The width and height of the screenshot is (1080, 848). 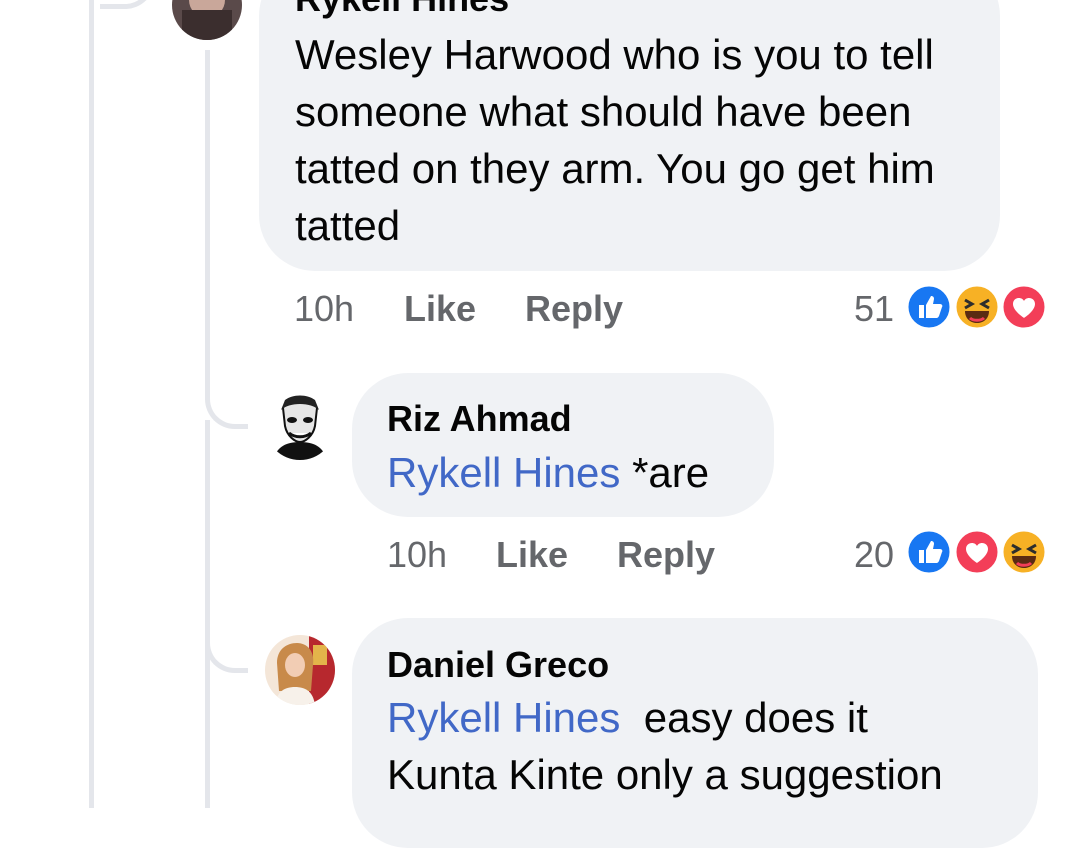 I want to click on mention-link-rykell-2: Rykell Hines, so click(x=503, y=717).